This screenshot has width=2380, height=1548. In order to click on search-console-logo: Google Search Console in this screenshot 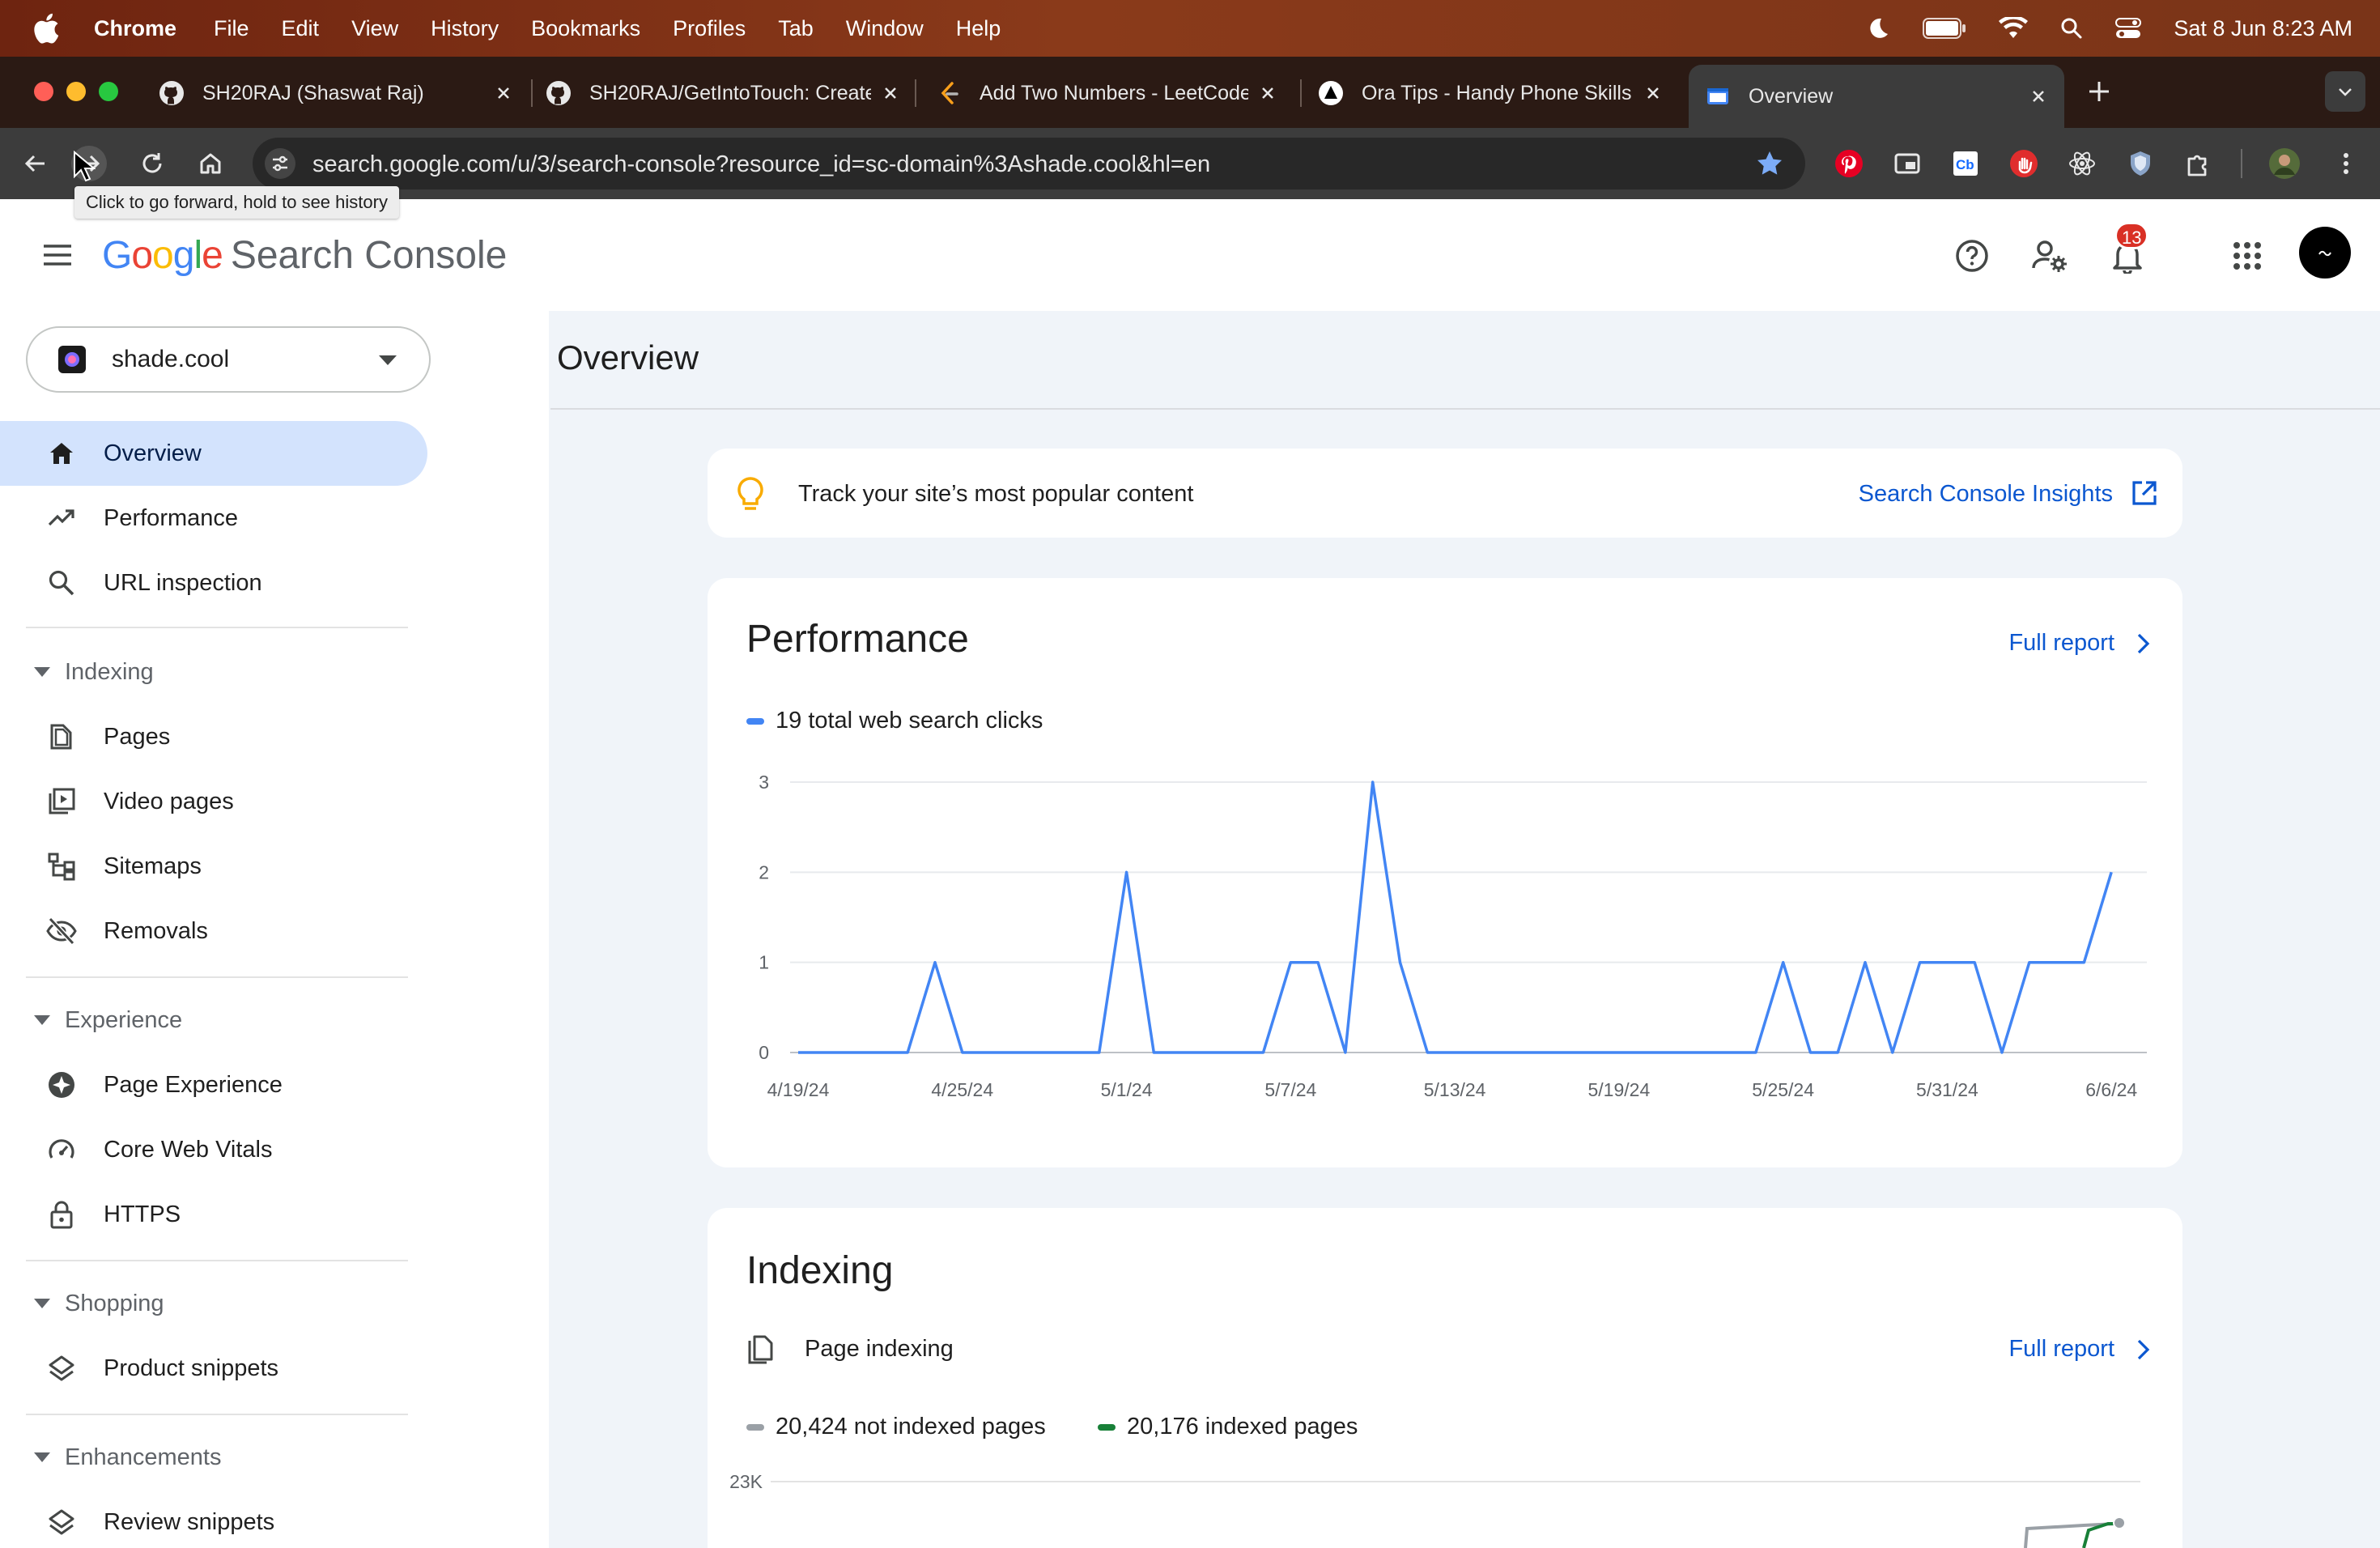, I will do `click(305, 256)`.